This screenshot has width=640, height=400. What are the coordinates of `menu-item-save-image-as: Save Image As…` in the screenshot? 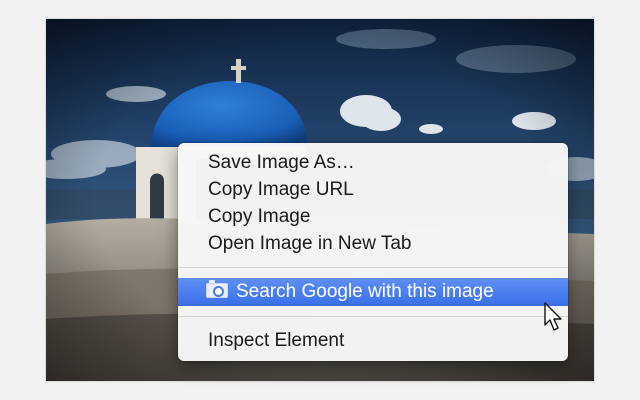 It's located at (373, 162).